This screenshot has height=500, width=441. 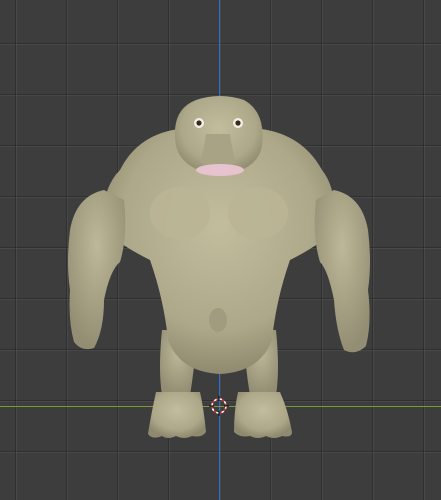 What do you see at coordinates (219, 406) in the screenshot?
I see `3d-cursor-icon` at bounding box center [219, 406].